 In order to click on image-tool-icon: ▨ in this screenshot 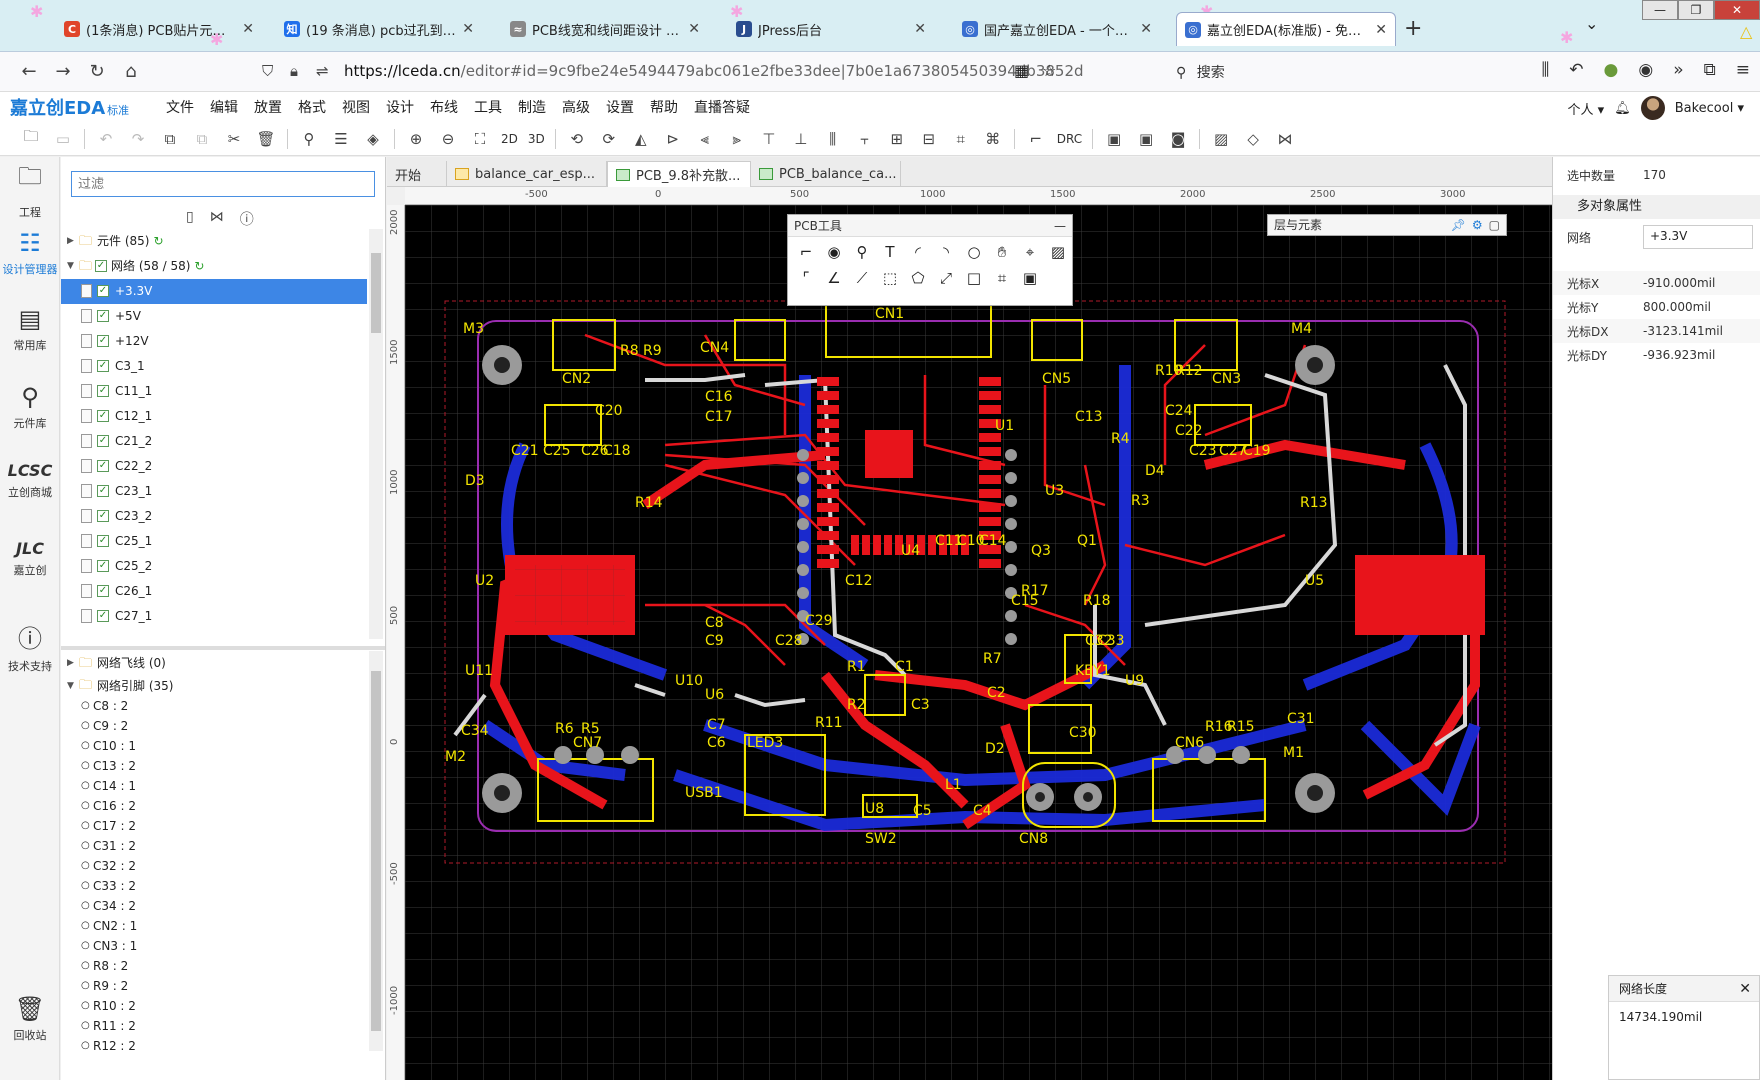, I will do `click(1058, 252)`.